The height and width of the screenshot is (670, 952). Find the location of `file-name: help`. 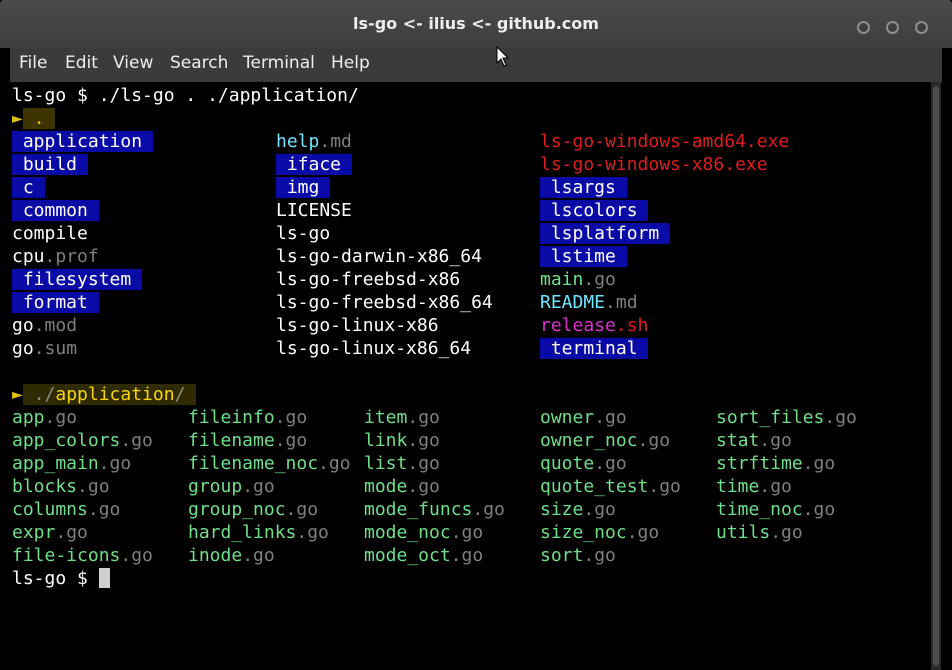

file-name: help is located at coordinates (298, 141).